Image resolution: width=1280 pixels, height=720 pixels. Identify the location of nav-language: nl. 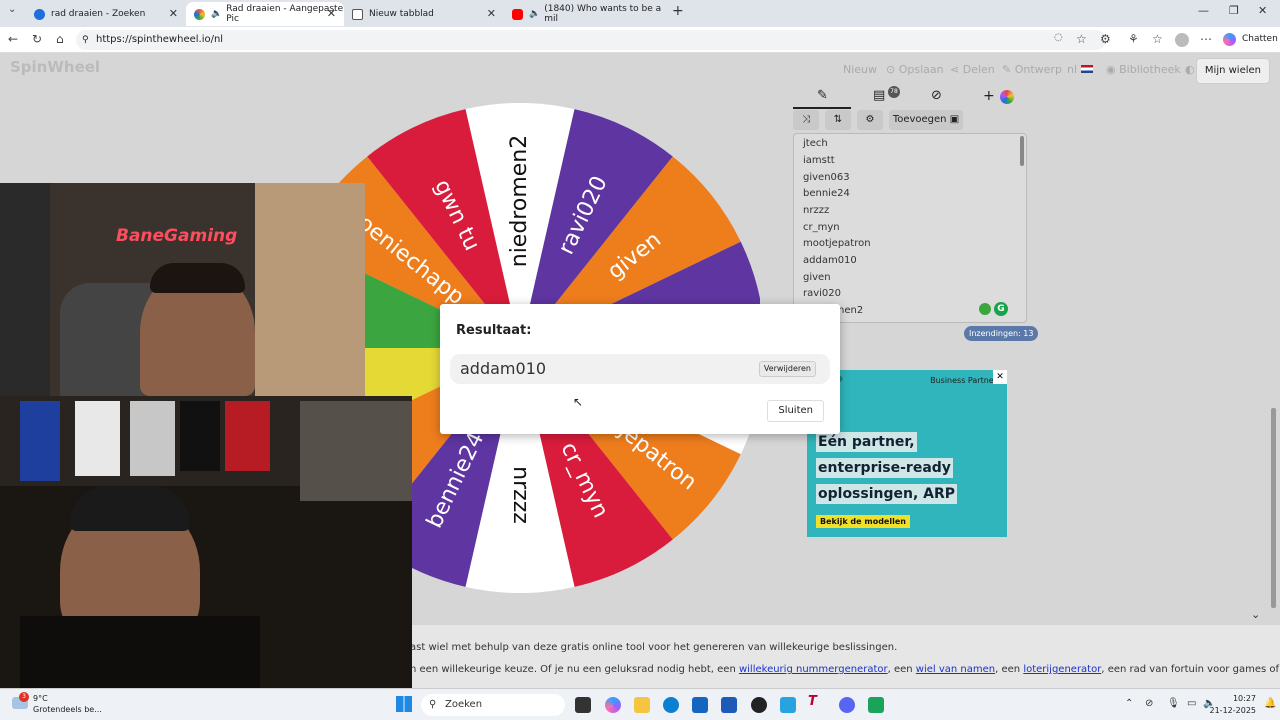
(1080, 69).